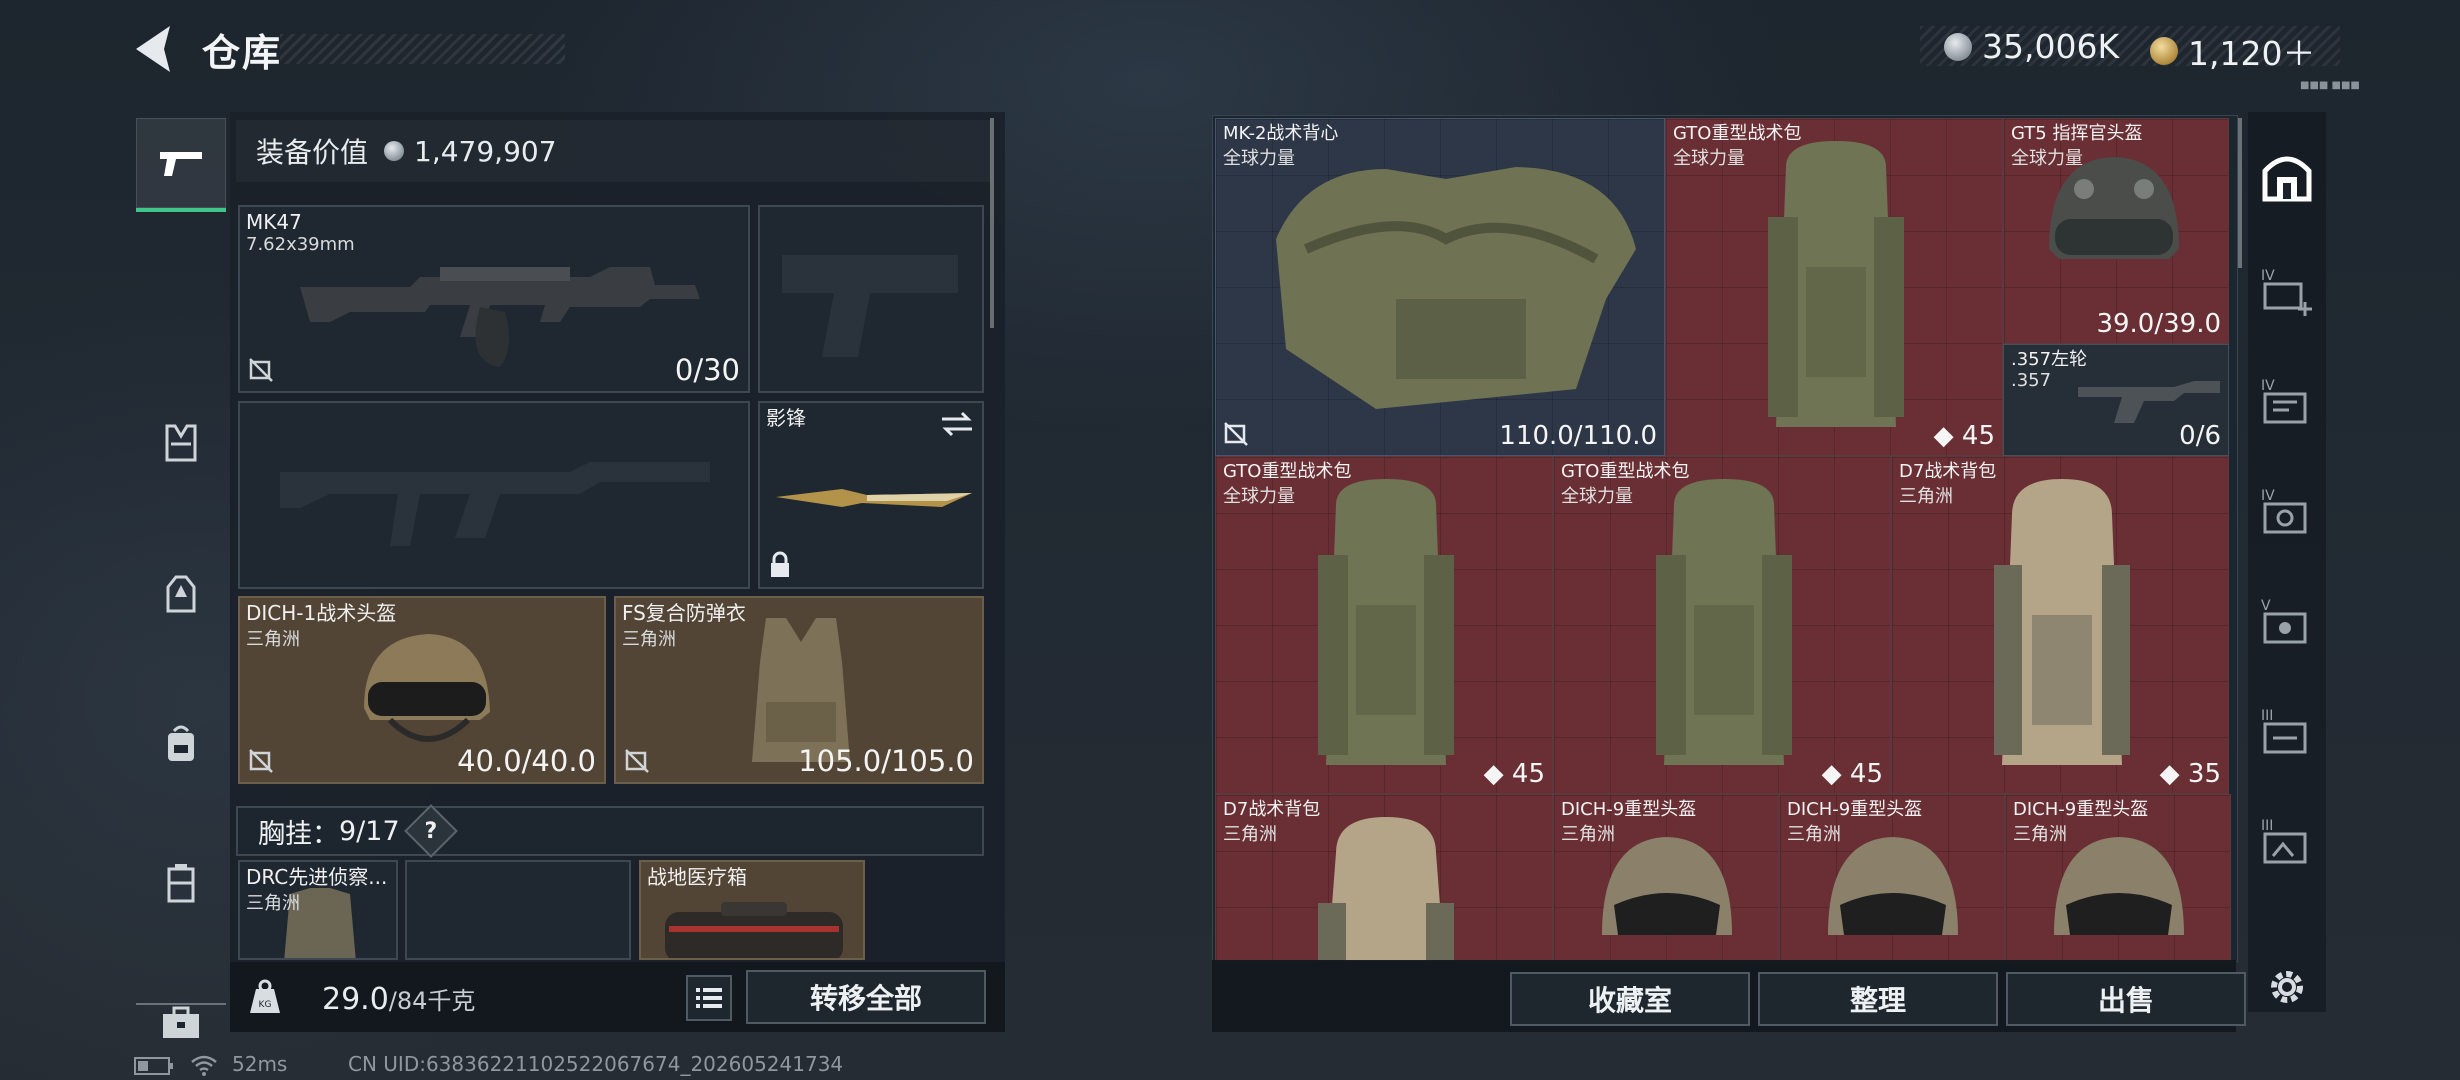  Describe the element at coordinates (2284, 511) in the screenshot. I see `stash-tab-iv-photo-icon: IV` at that location.